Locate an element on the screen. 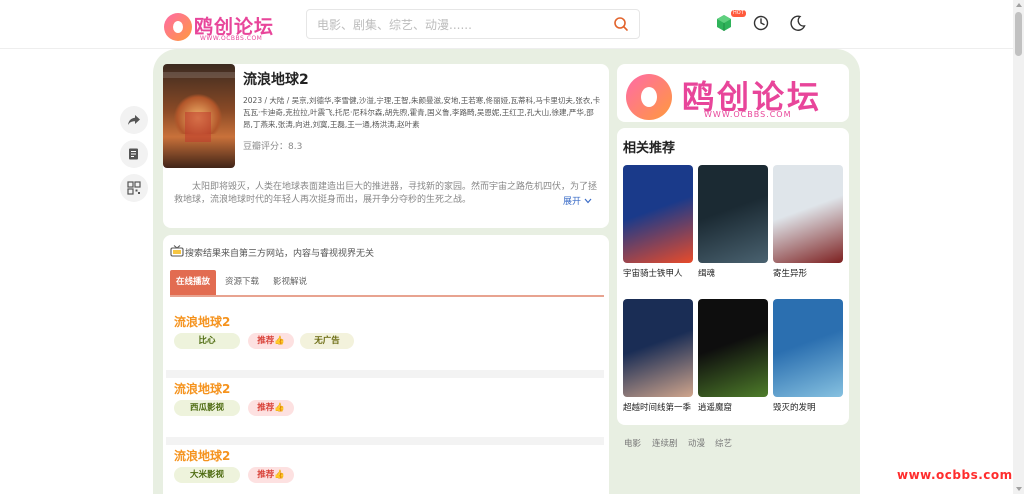  scroll-down-arrow-icon is located at coordinates (1019, 489).